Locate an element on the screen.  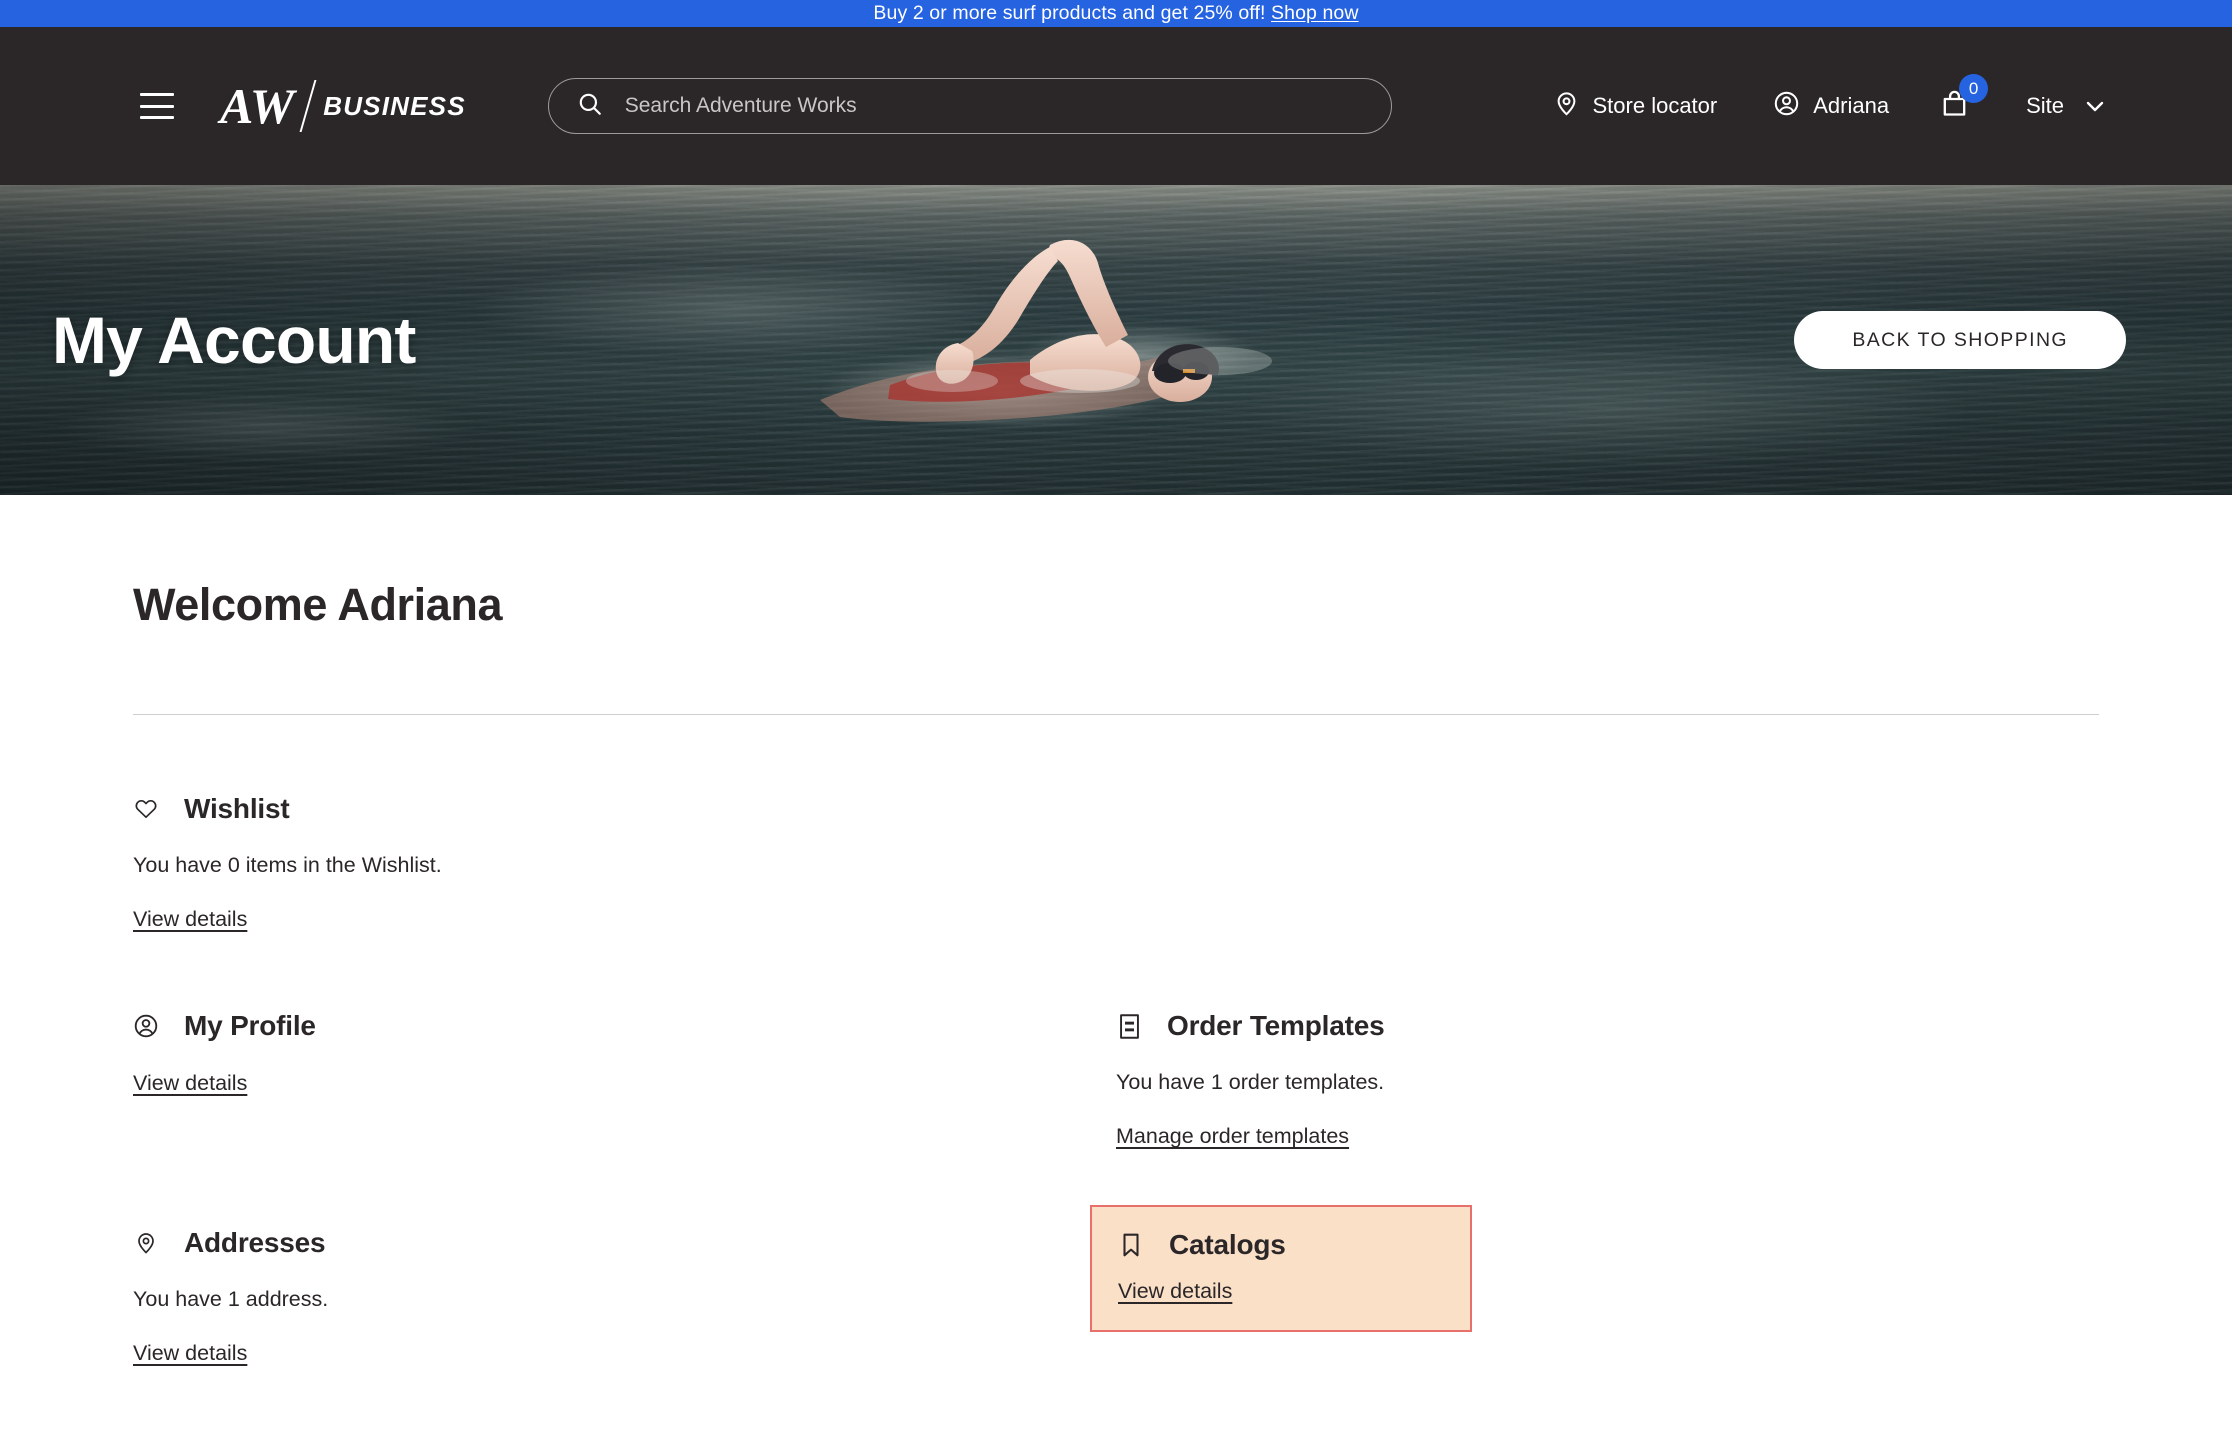
page-title: My Account is located at coordinates (234, 340).